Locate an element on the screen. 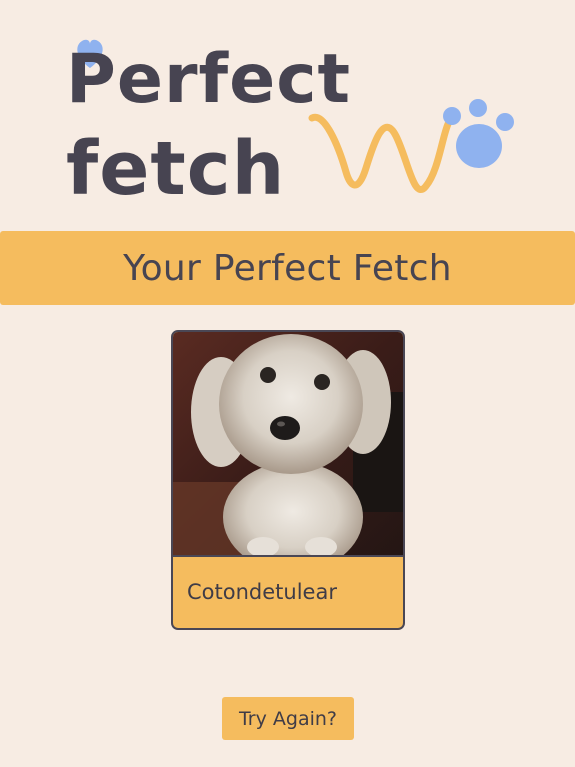  result-banner: Your Perfect Fetch is located at coordinates (287, 268).